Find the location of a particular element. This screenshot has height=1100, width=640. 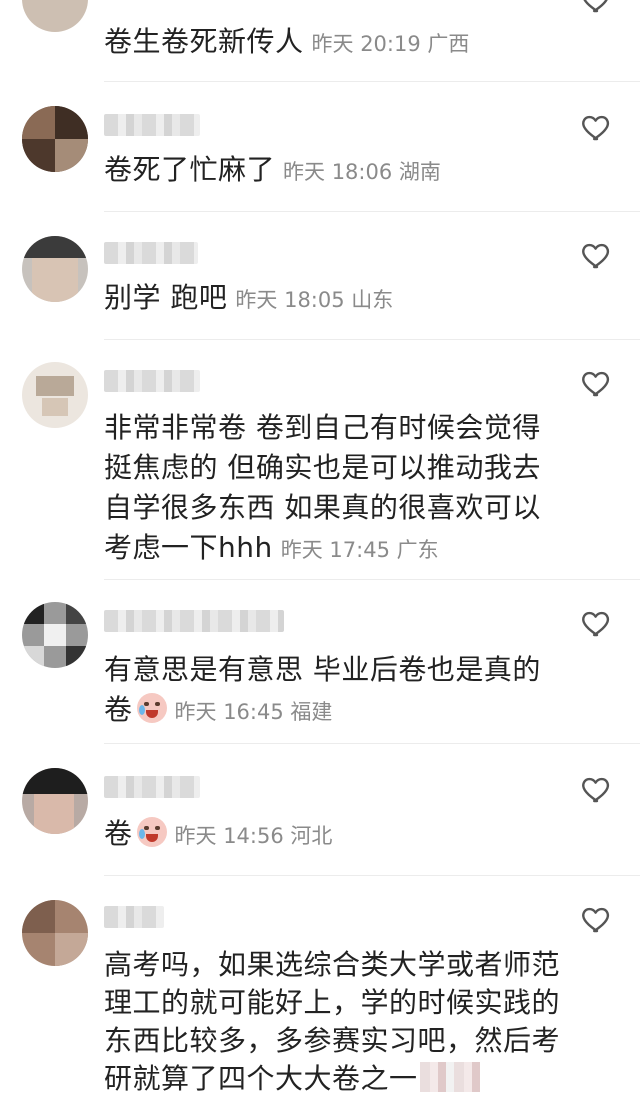

comment-item: 别学 跑吧 昨天 18:05 山东 is located at coordinates (320, 276).